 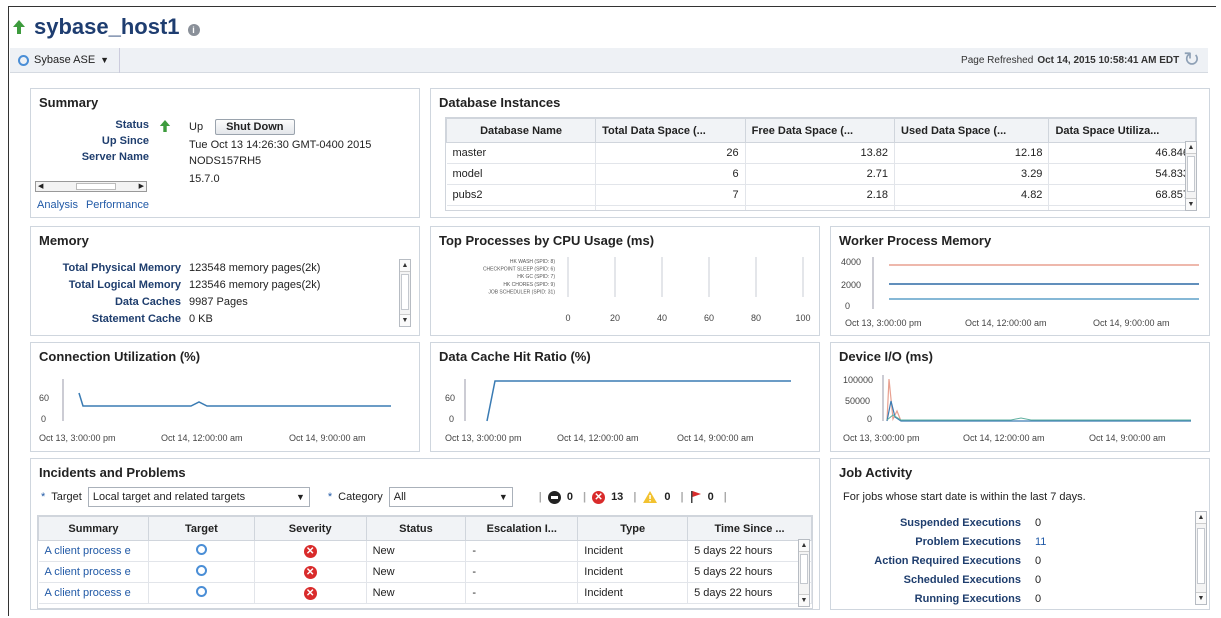 I want to click on job-activity-scrollbar: ▲ ▼, so click(x=1201, y=558).